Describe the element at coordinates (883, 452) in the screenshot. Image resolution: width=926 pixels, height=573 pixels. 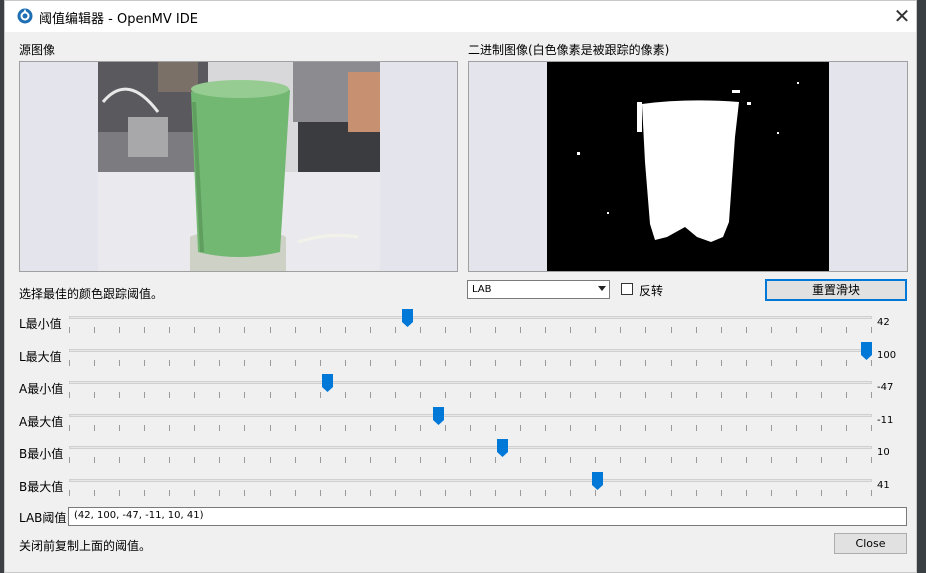
I see `slider-value: 10` at that location.